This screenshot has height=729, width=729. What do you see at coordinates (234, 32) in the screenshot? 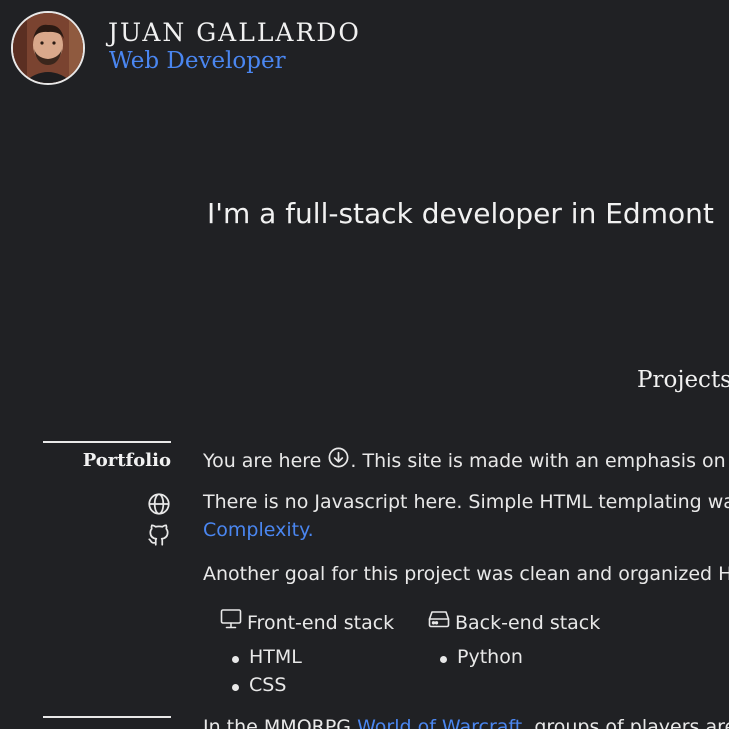
I see `site-owner-name: JUAN GALLARDO` at bounding box center [234, 32].